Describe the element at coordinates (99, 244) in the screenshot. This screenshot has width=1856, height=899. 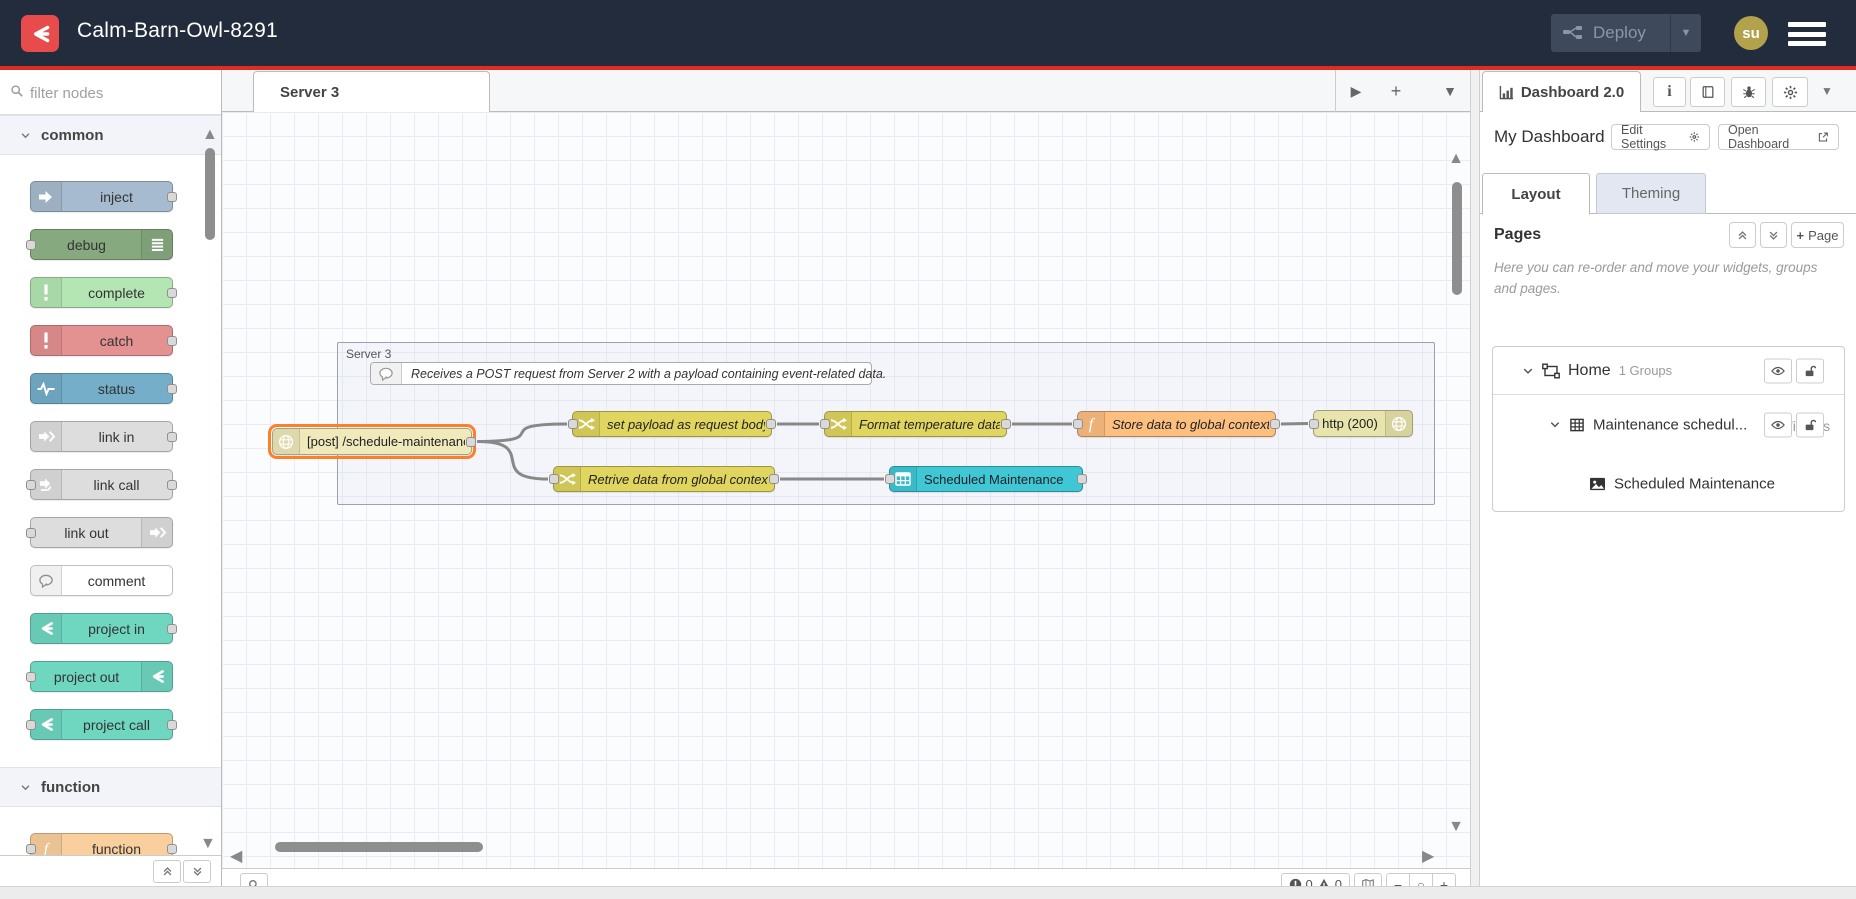
I see `palette-node-debug: debug` at that location.